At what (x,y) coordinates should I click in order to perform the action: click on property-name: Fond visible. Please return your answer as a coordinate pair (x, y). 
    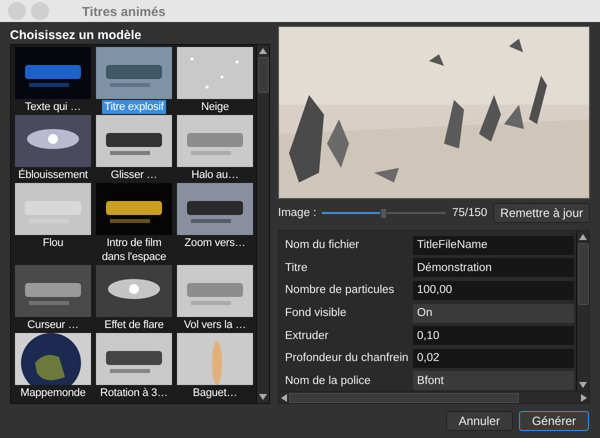
    Looking at the image, I should click on (316, 313).